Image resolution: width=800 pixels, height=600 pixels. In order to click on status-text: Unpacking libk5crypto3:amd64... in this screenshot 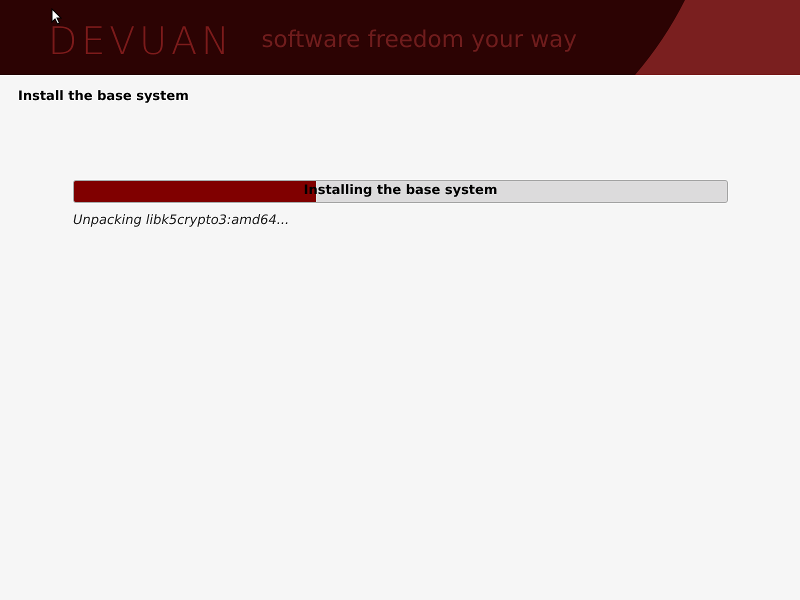, I will do `click(181, 221)`.